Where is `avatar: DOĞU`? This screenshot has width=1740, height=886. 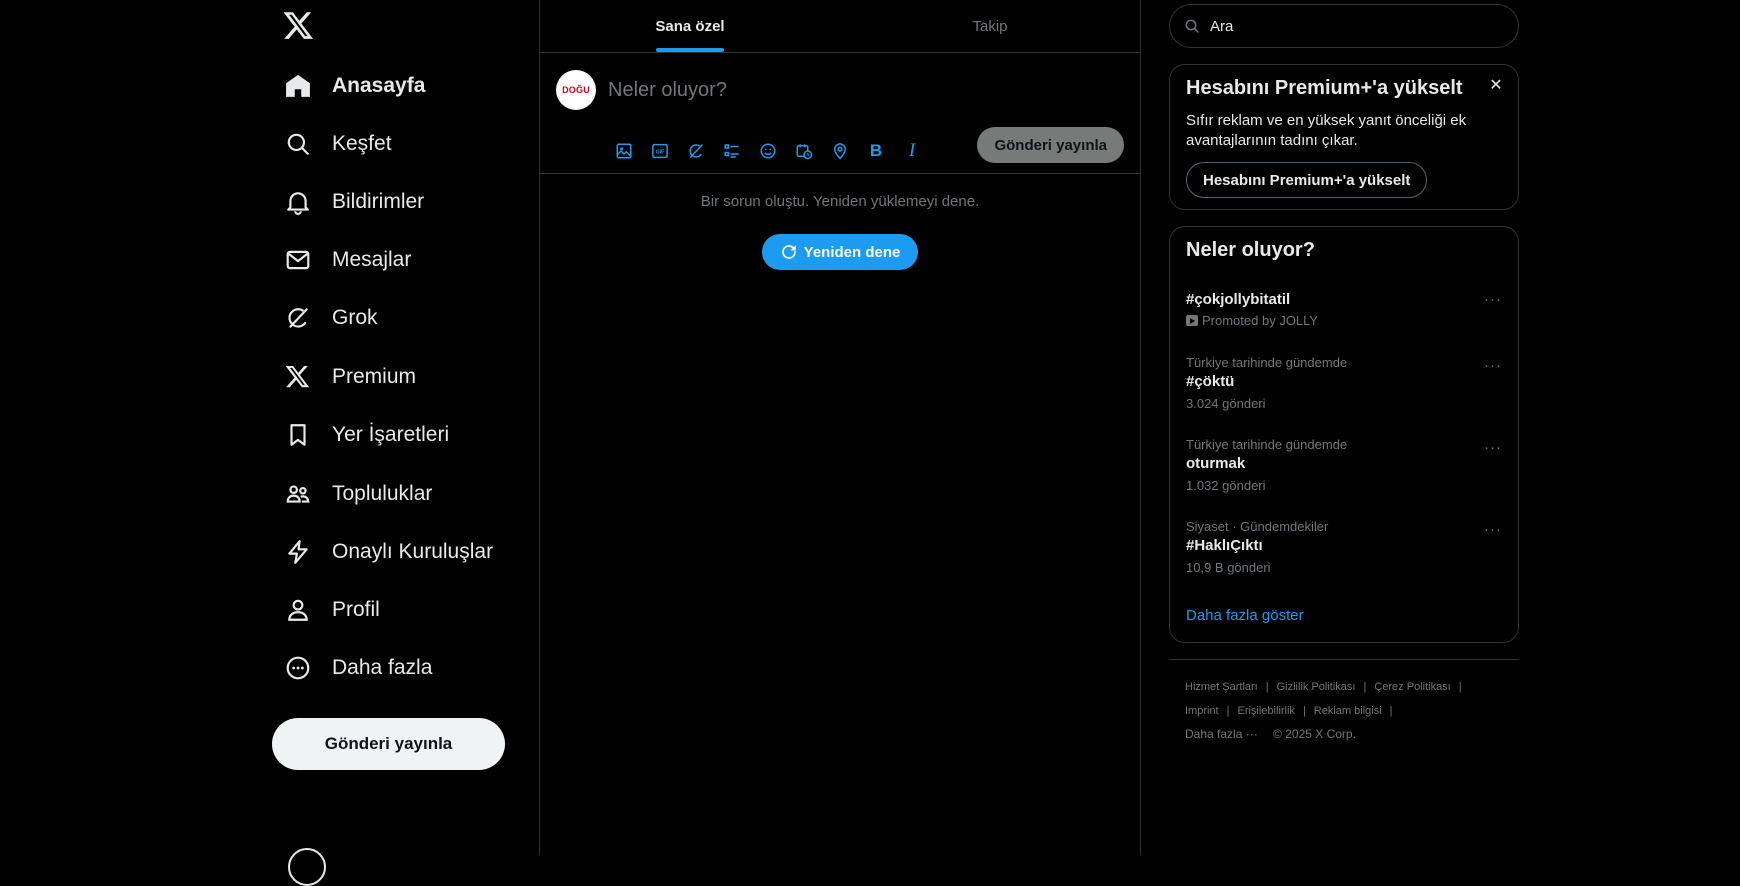
avatar: DOĞU is located at coordinates (576, 90).